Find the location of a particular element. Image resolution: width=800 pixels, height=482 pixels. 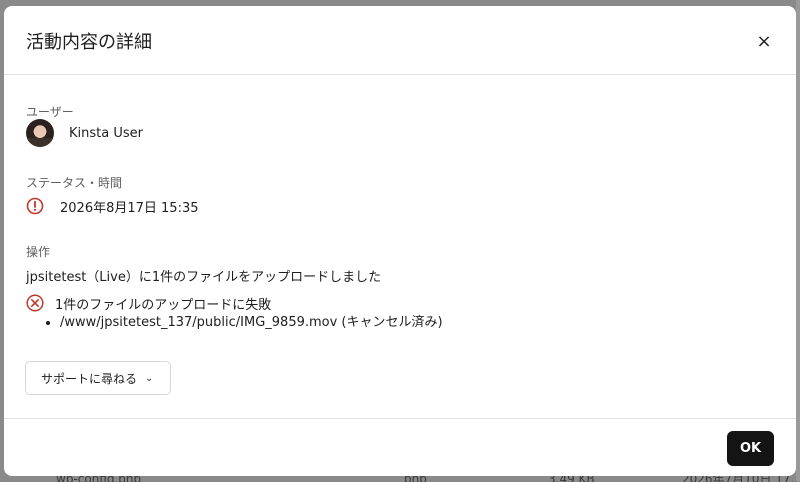

dialog-header: 活動内容の詳細 × is located at coordinates (400, 40).